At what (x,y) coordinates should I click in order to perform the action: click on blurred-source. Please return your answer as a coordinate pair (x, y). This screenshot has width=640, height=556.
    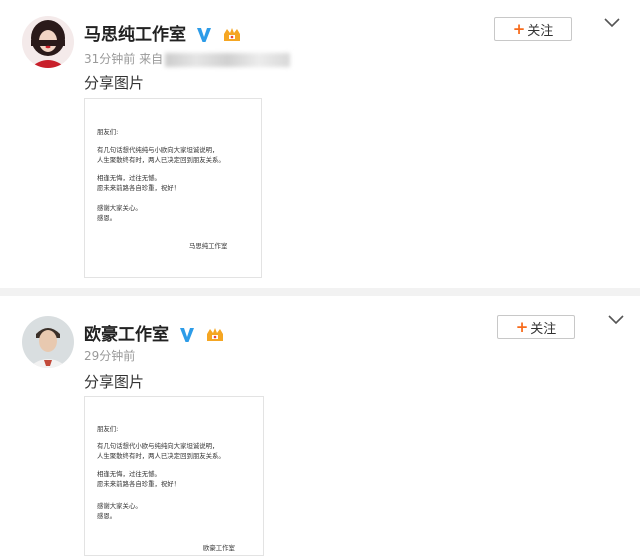
    Looking at the image, I should click on (228, 59).